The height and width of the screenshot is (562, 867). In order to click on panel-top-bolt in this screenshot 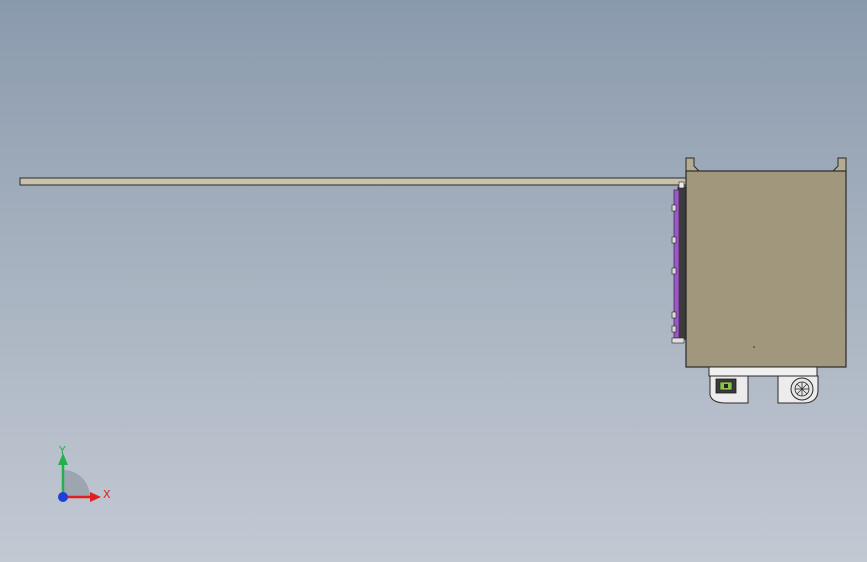, I will do `click(681, 185)`.